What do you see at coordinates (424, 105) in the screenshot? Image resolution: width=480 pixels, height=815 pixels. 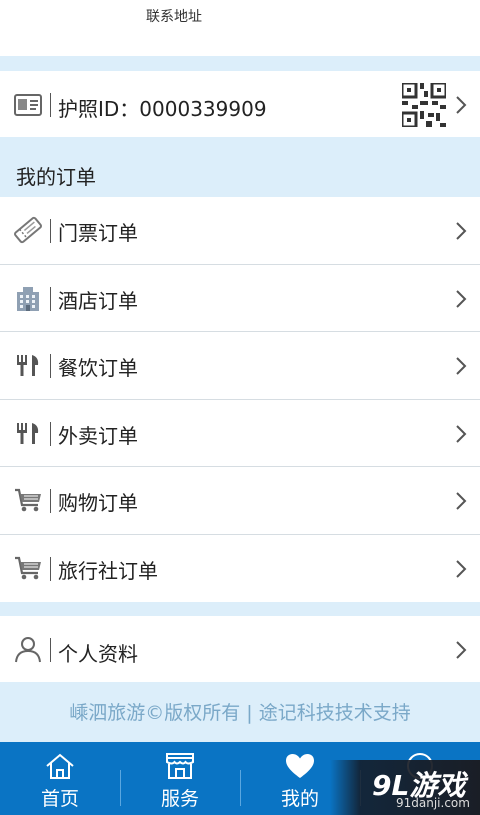 I see `qr-code-icon` at bounding box center [424, 105].